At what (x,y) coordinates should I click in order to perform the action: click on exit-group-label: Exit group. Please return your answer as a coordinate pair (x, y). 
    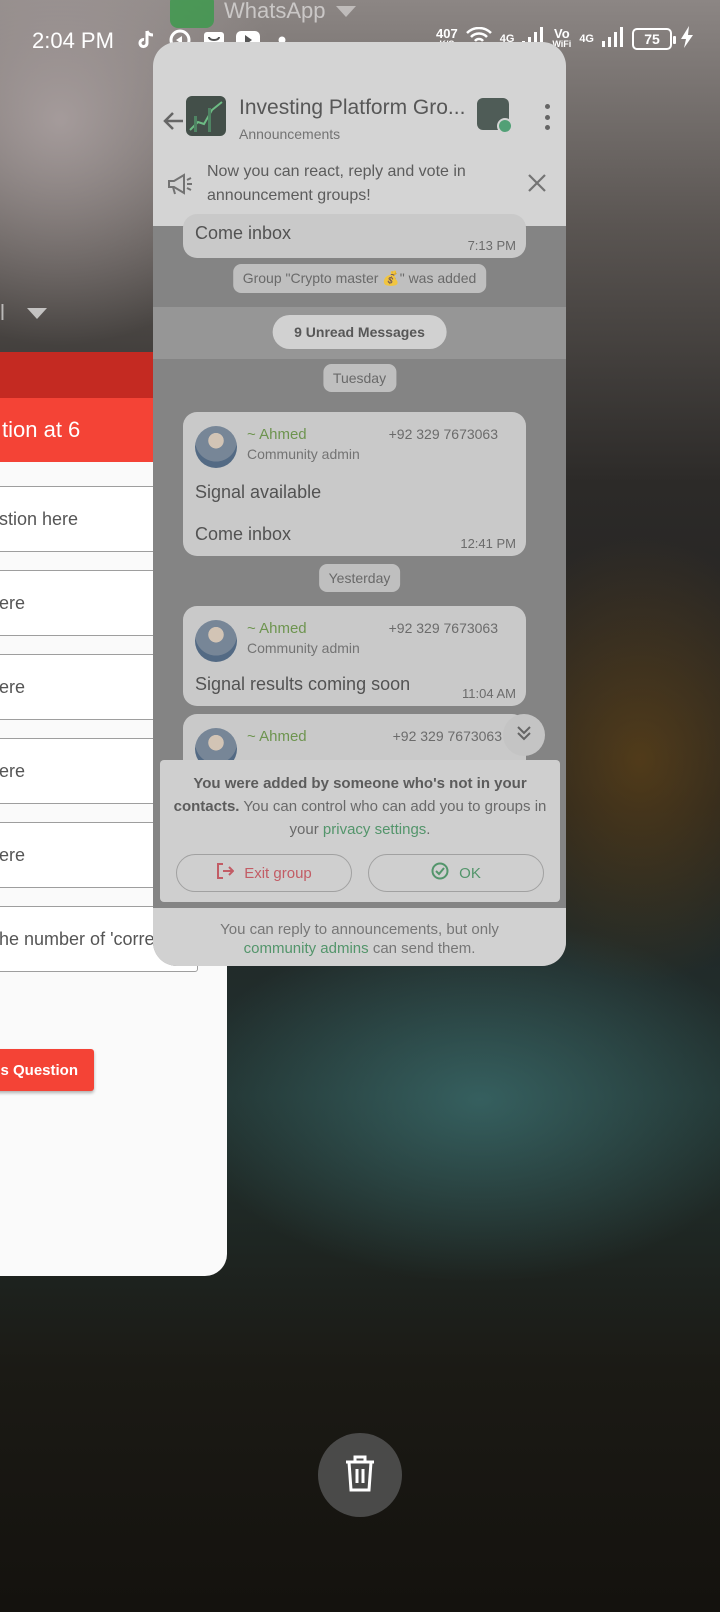
    Looking at the image, I should click on (278, 873).